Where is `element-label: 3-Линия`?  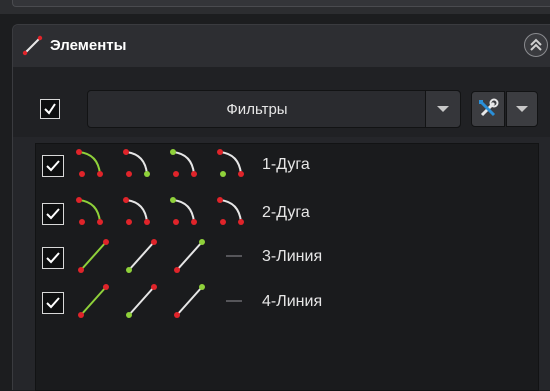
element-label: 3-Линия is located at coordinates (292, 256).